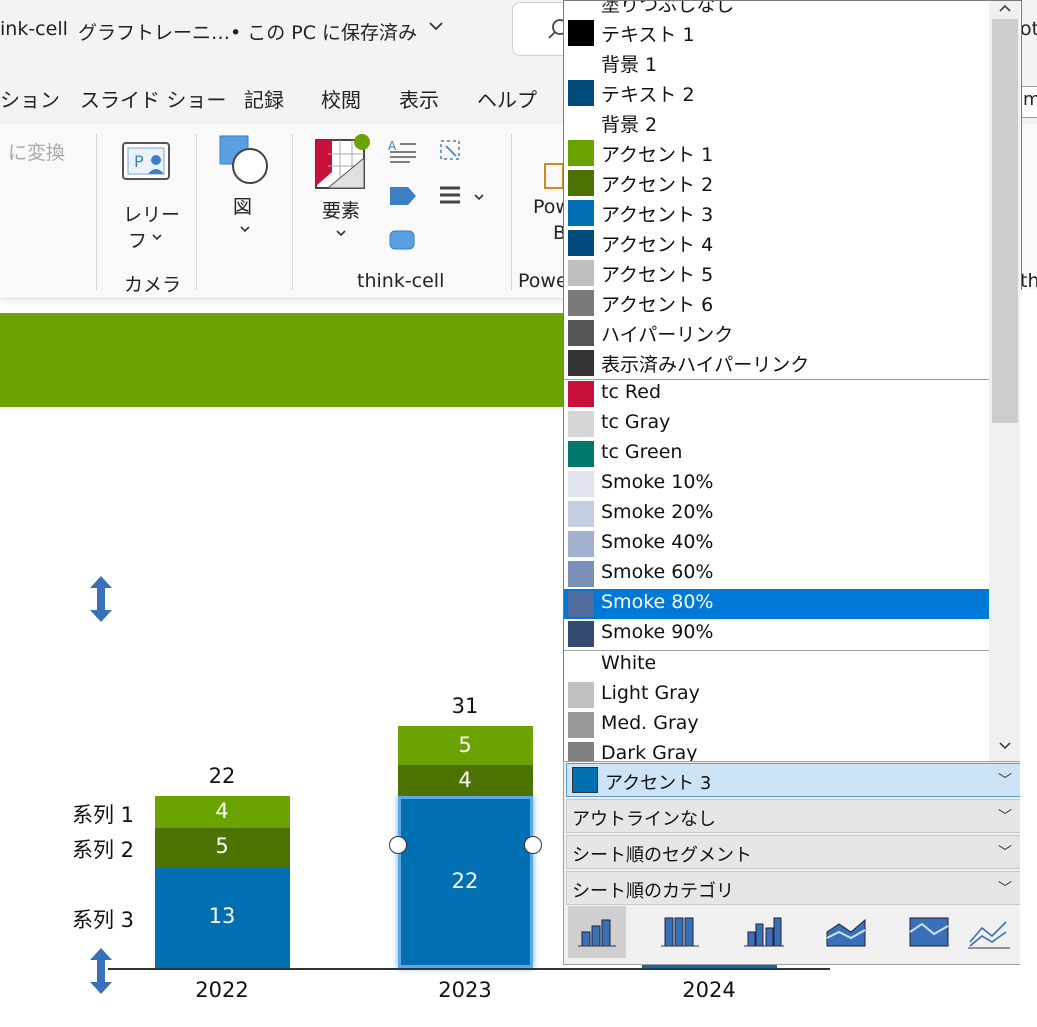 The width and height of the screenshot is (1037, 1027). I want to click on clustered-chart-type-button, so click(763, 932).